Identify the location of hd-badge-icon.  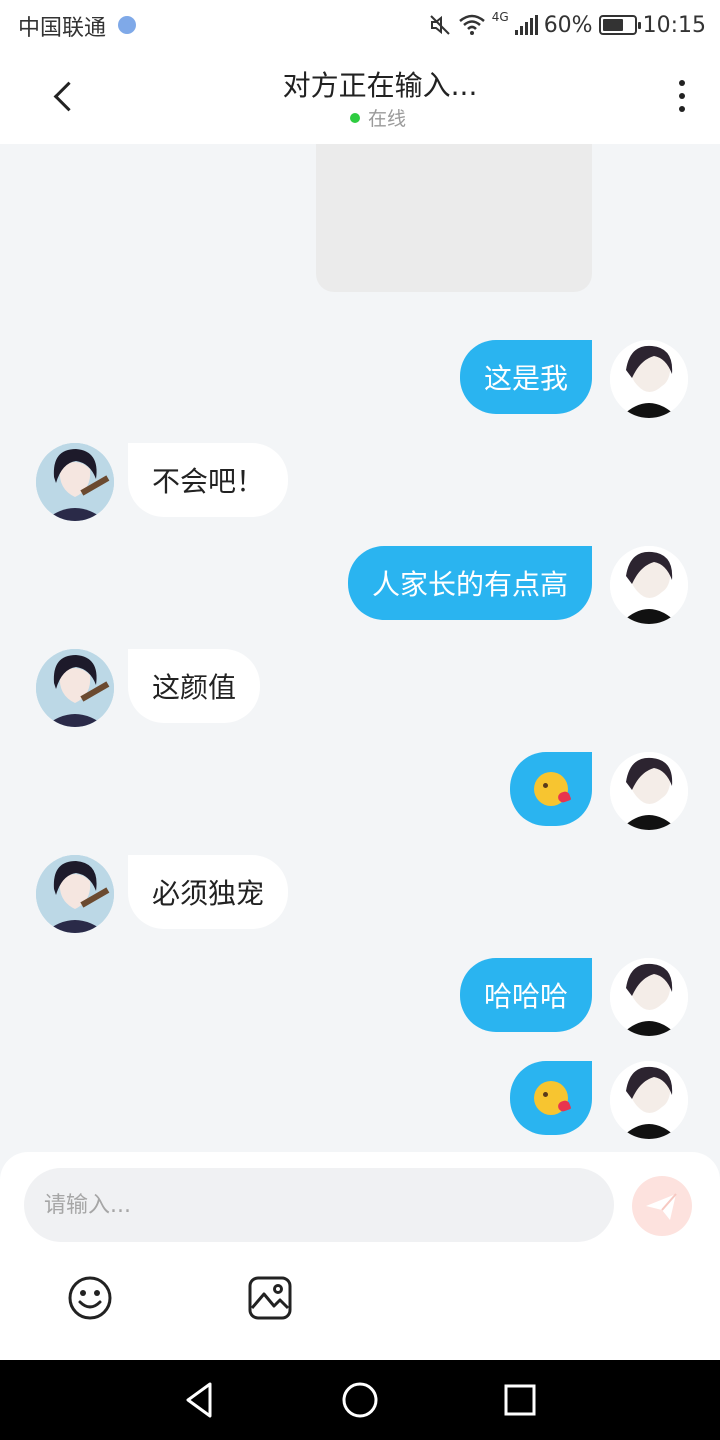
(127, 25).